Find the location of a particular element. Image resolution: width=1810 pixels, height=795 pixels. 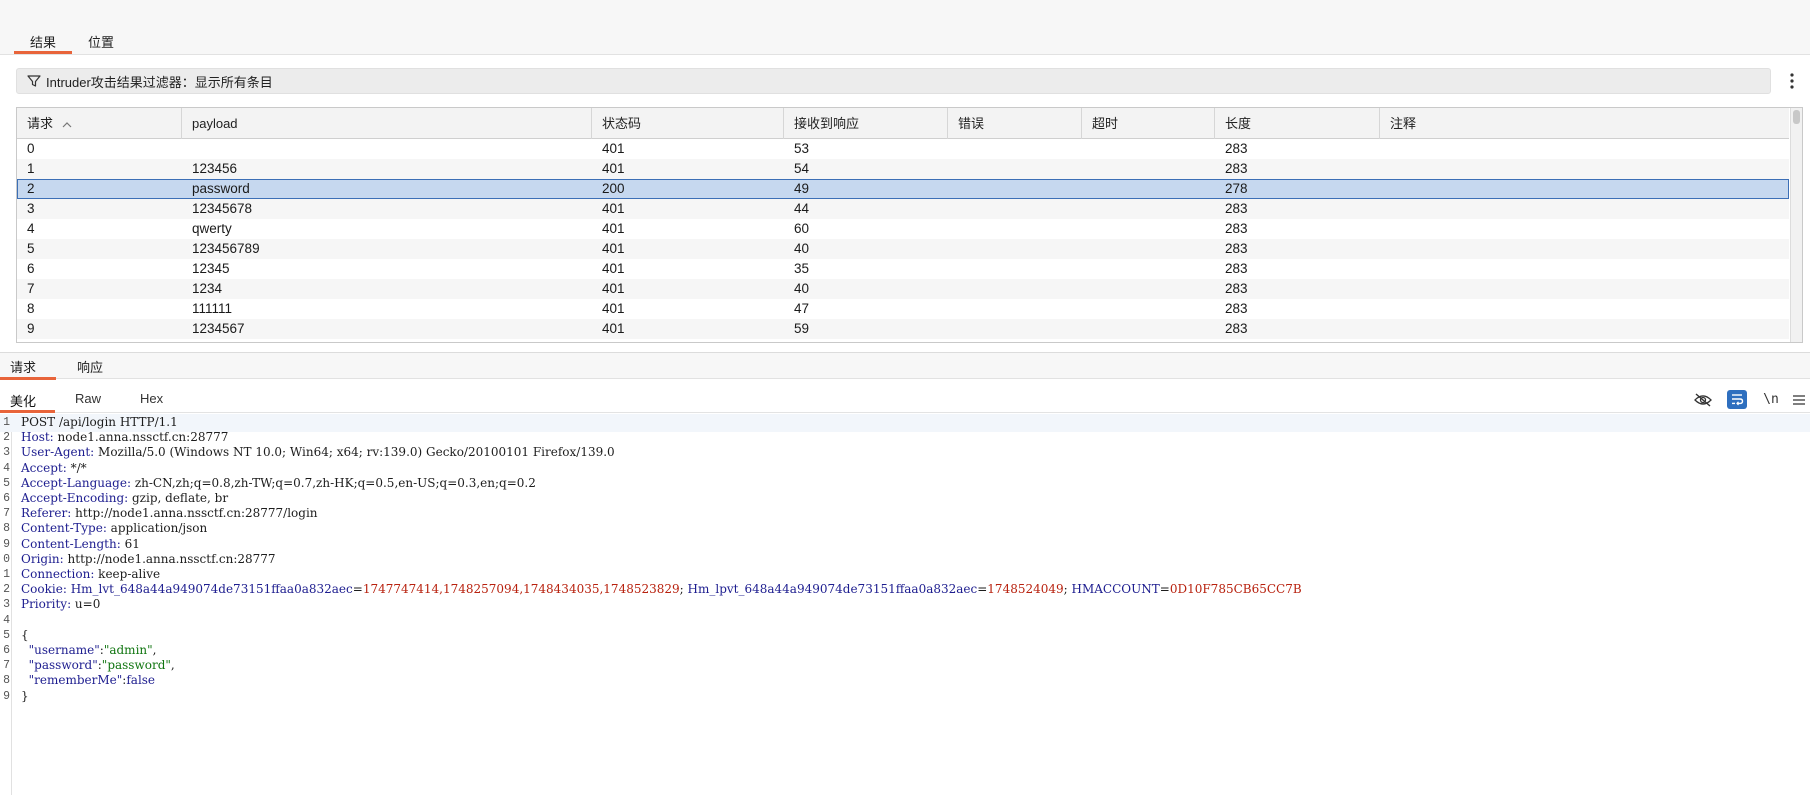

table-row: 7 1234 401 40 283 is located at coordinates (903, 289).